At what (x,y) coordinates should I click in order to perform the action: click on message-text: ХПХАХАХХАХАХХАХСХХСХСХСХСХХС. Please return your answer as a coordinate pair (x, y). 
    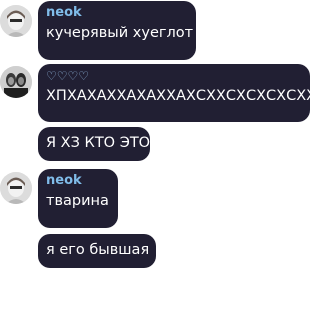
    Looking at the image, I should click on (183, 96).